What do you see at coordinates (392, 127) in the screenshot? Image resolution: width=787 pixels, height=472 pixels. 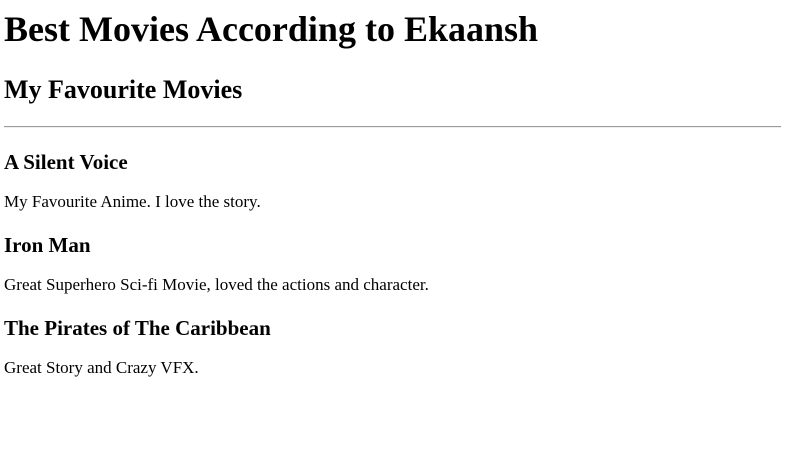 I see `divider` at bounding box center [392, 127].